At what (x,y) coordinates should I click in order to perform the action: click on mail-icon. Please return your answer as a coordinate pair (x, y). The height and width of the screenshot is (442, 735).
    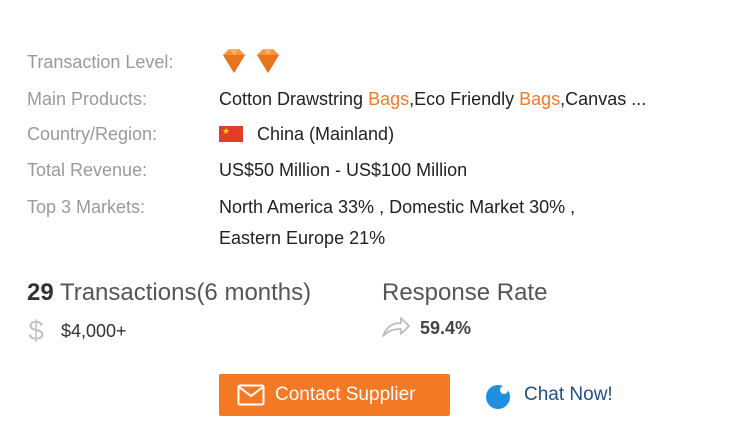
    Looking at the image, I should click on (251, 395).